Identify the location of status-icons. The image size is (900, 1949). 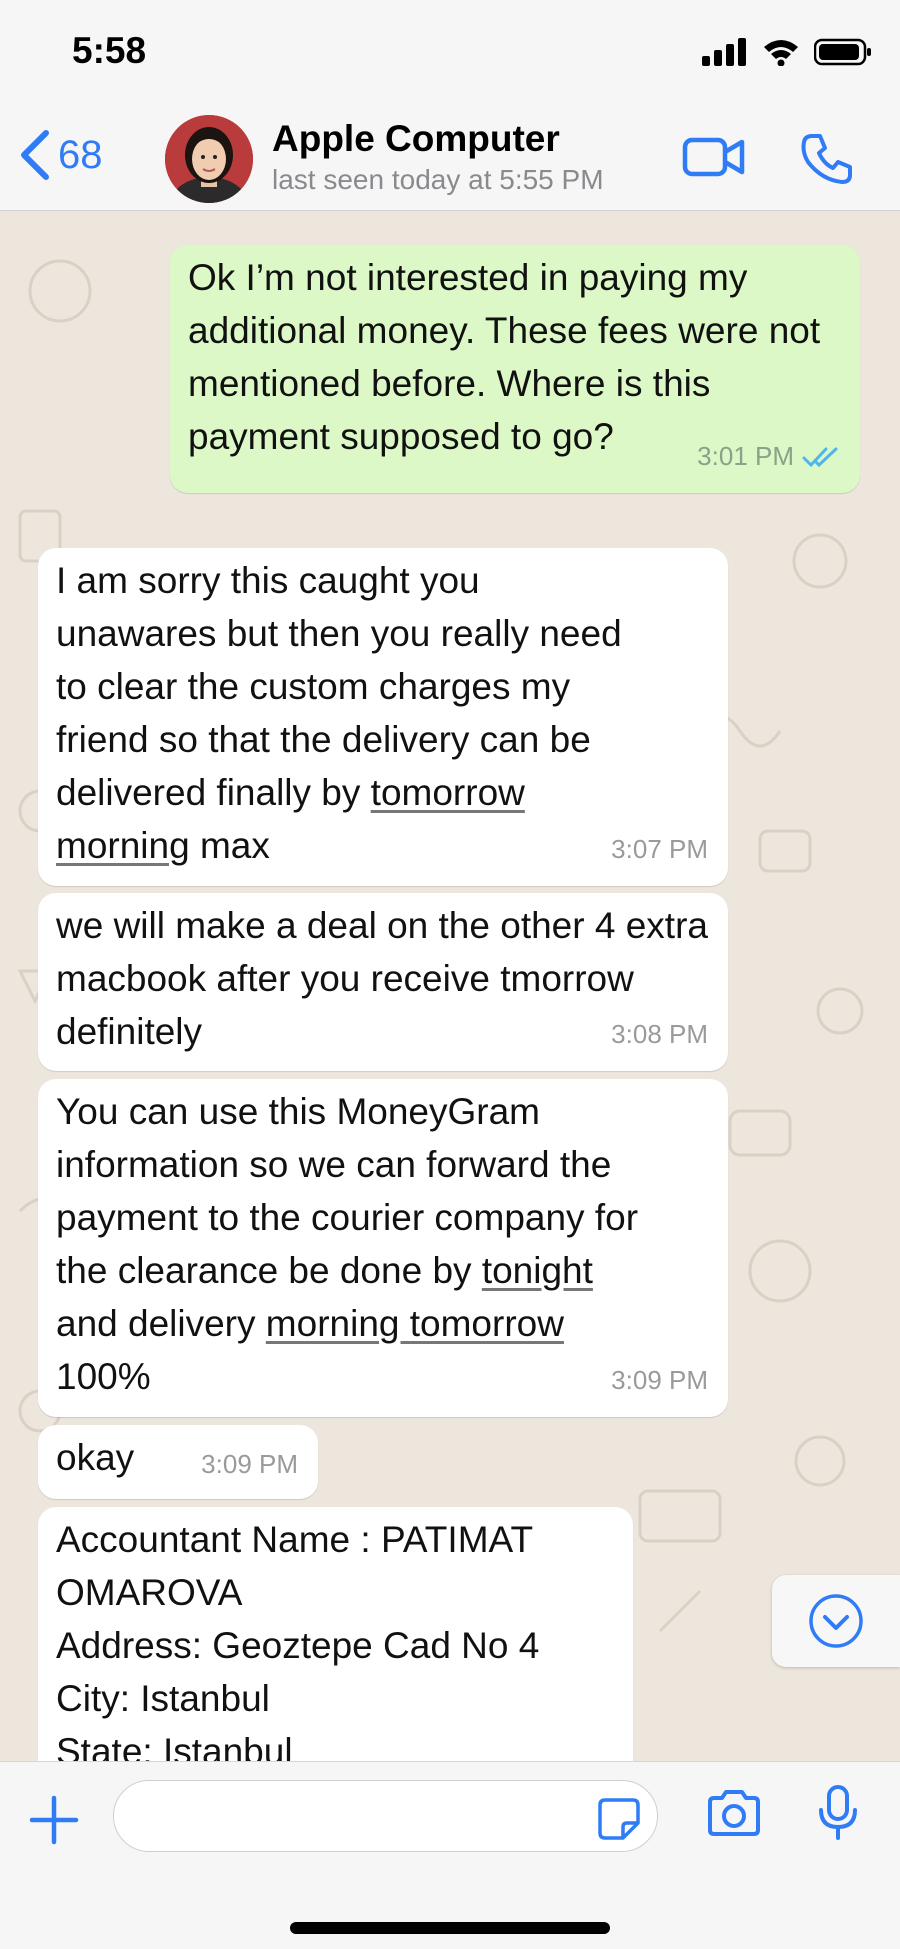
(787, 52).